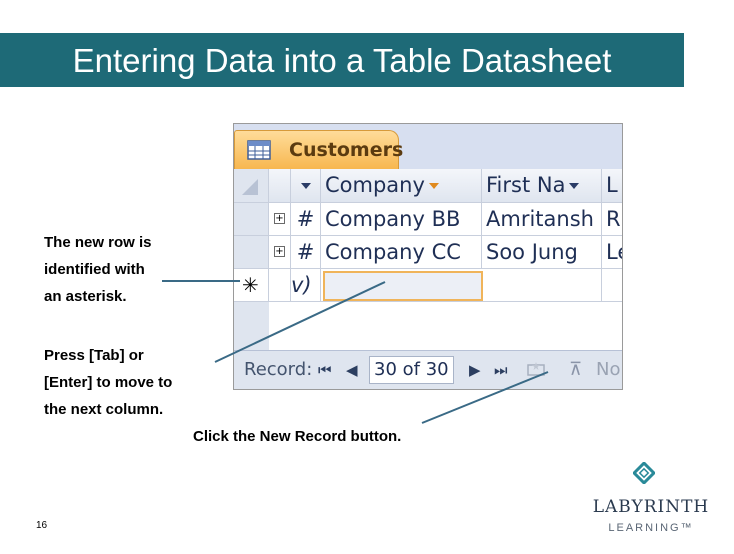 This screenshot has height=554, width=734. Describe the element at coordinates (94, 269) in the screenshot. I see `callout-asterisk-line-2: identified with` at that location.